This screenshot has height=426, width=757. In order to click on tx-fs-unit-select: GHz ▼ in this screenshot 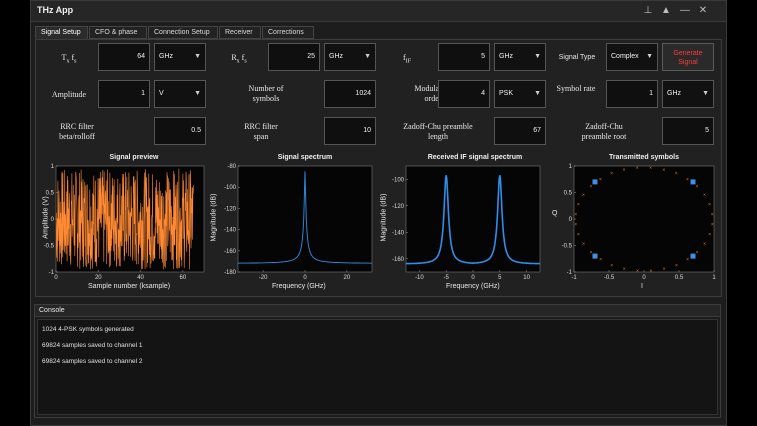, I will do `click(180, 57)`.